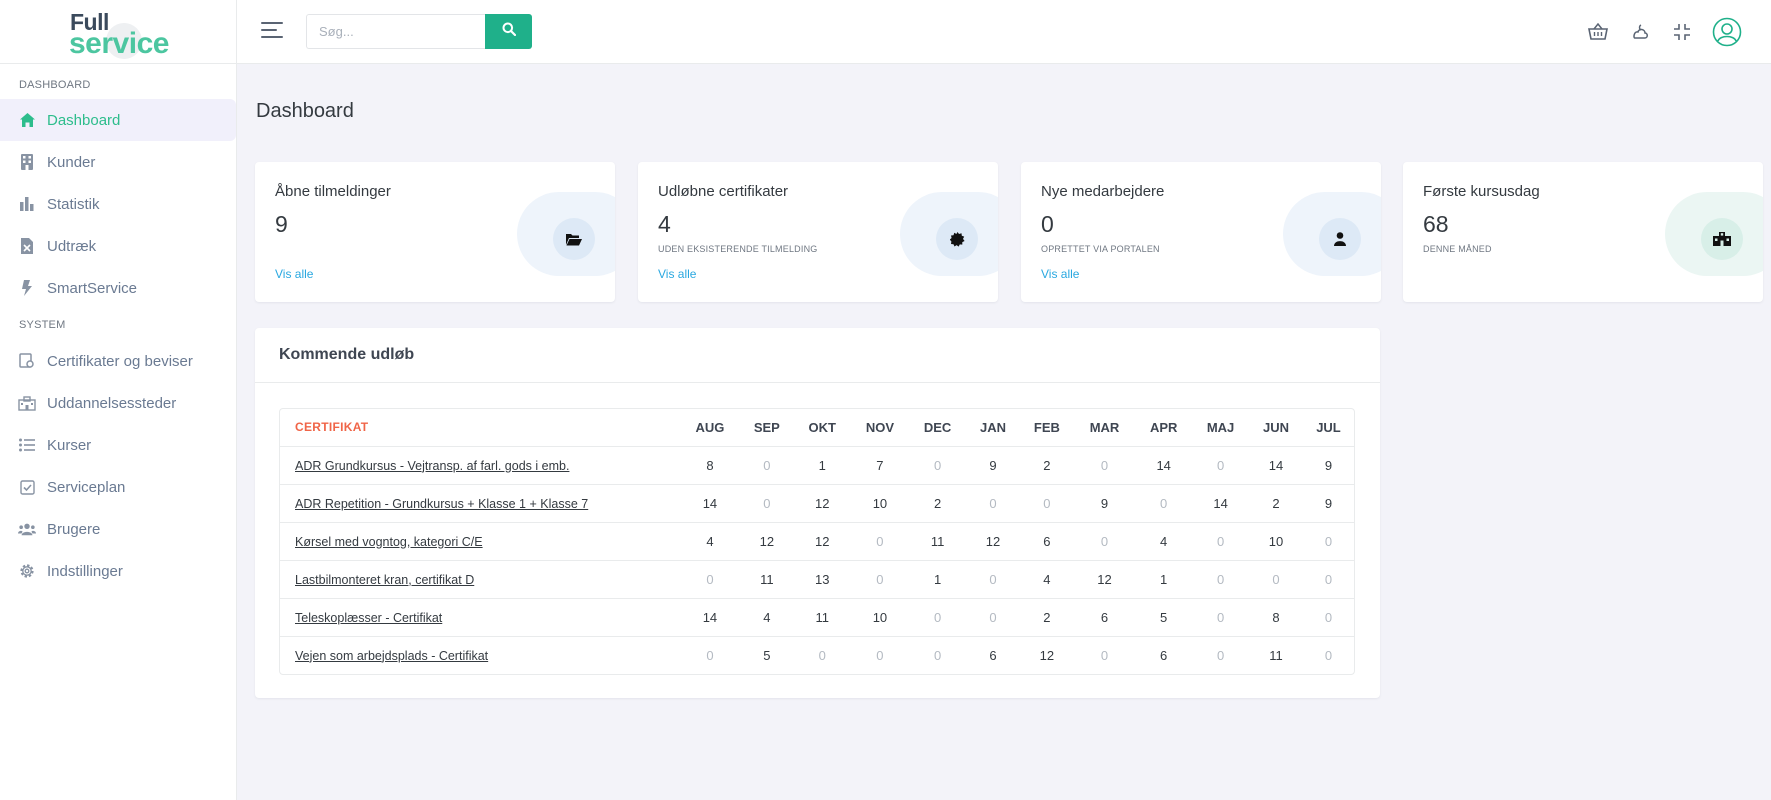  Describe the element at coordinates (391, 656) in the screenshot. I see `certificate-link: Vejen som arbejdsplads - Certifikat` at that location.